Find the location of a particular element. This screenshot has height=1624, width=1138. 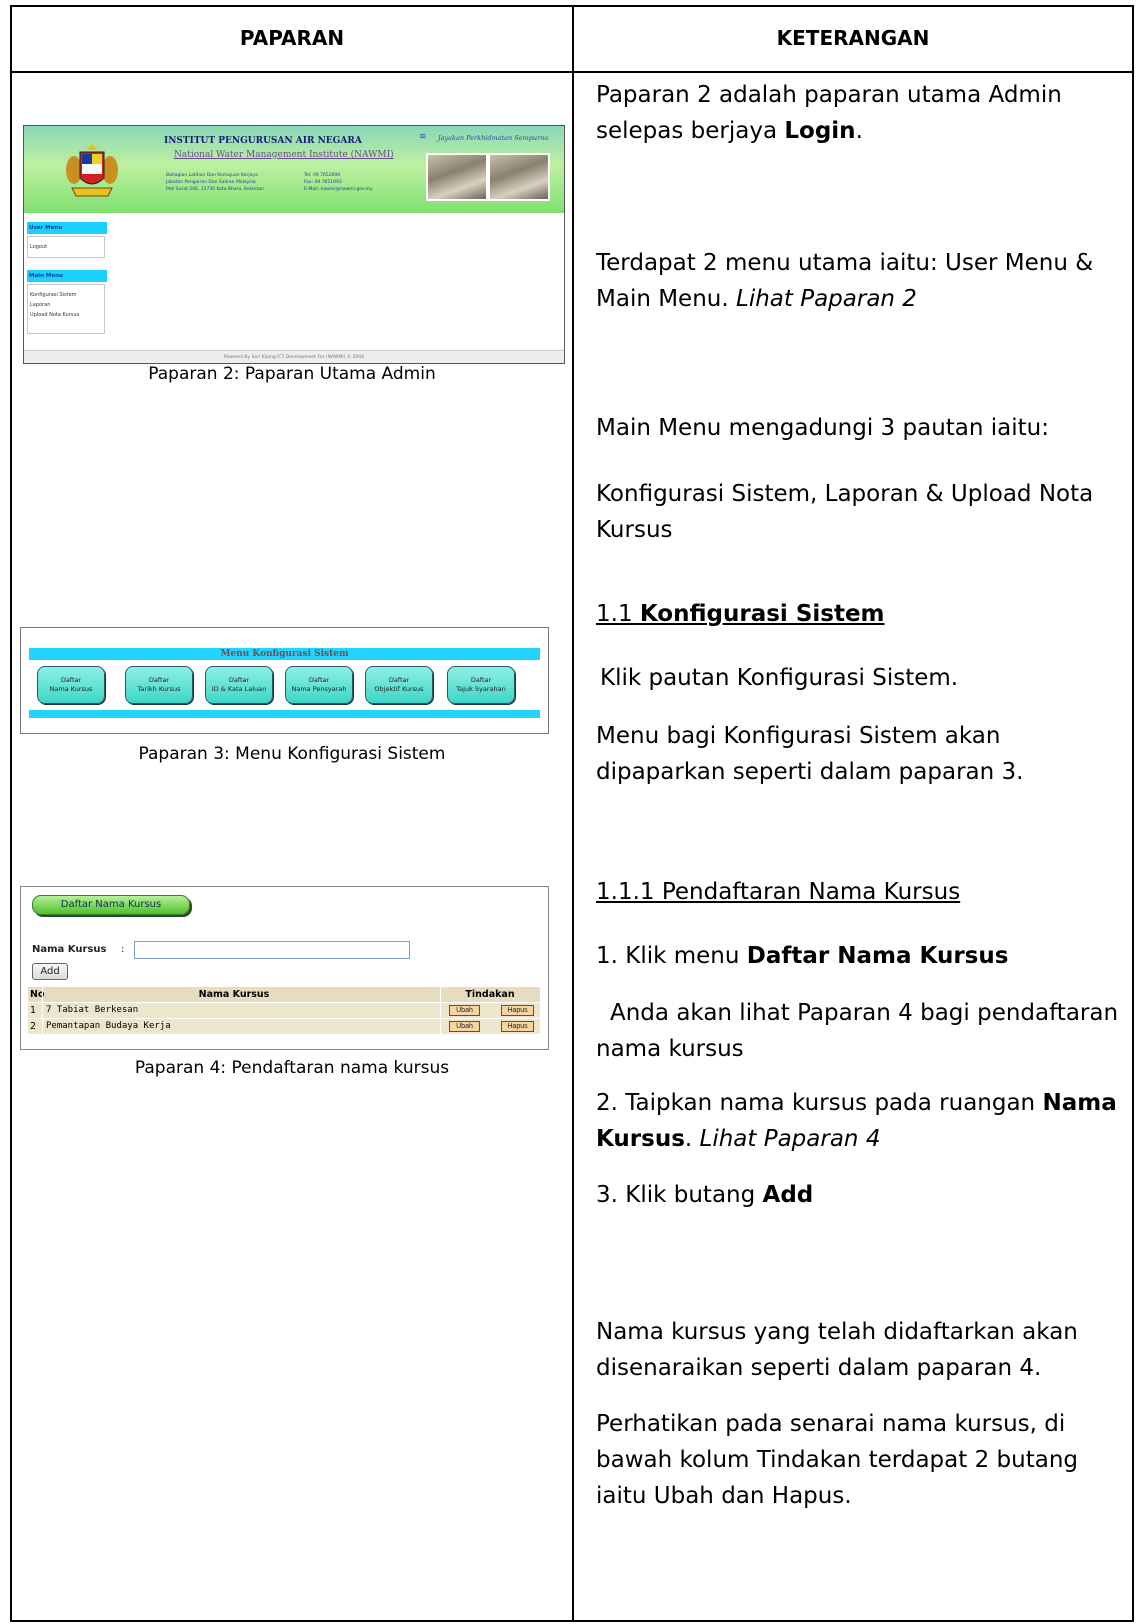

daftar-tajuk-syarahan-button: Daftar Tajuk Syarahan is located at coordinates (481, 685).